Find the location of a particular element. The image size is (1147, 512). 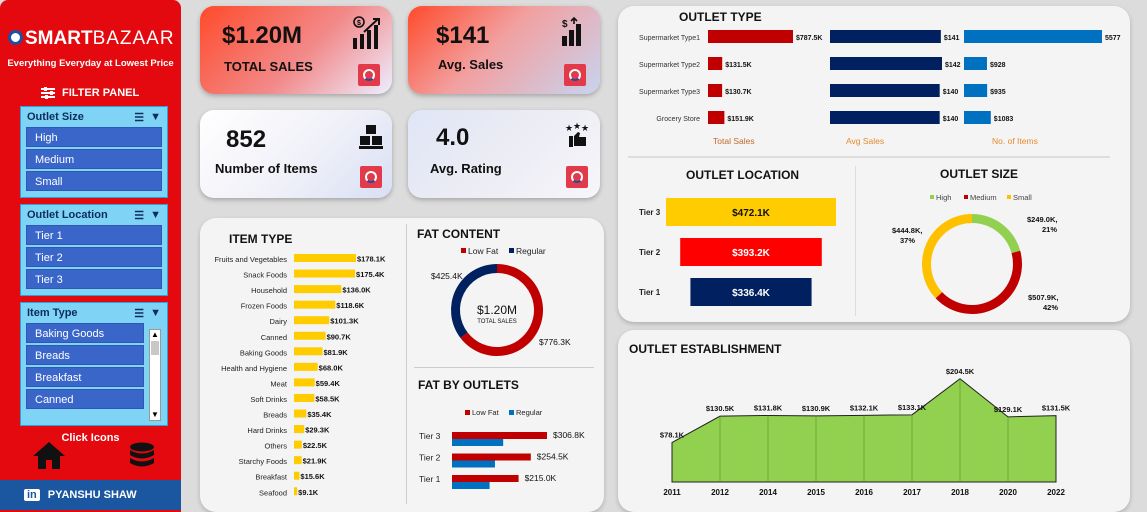

outlet-size-label-high: $249.0K, 21% is located at coordinates (1042, 224).